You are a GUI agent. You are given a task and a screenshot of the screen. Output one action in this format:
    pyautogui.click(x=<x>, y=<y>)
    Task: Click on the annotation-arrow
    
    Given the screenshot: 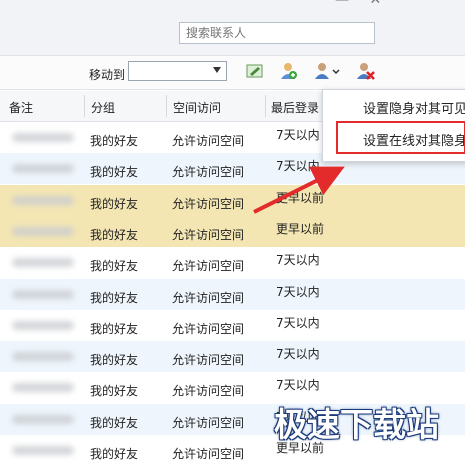 What is the action you would take?
    pyautogui.click(x=299, y=190)
    